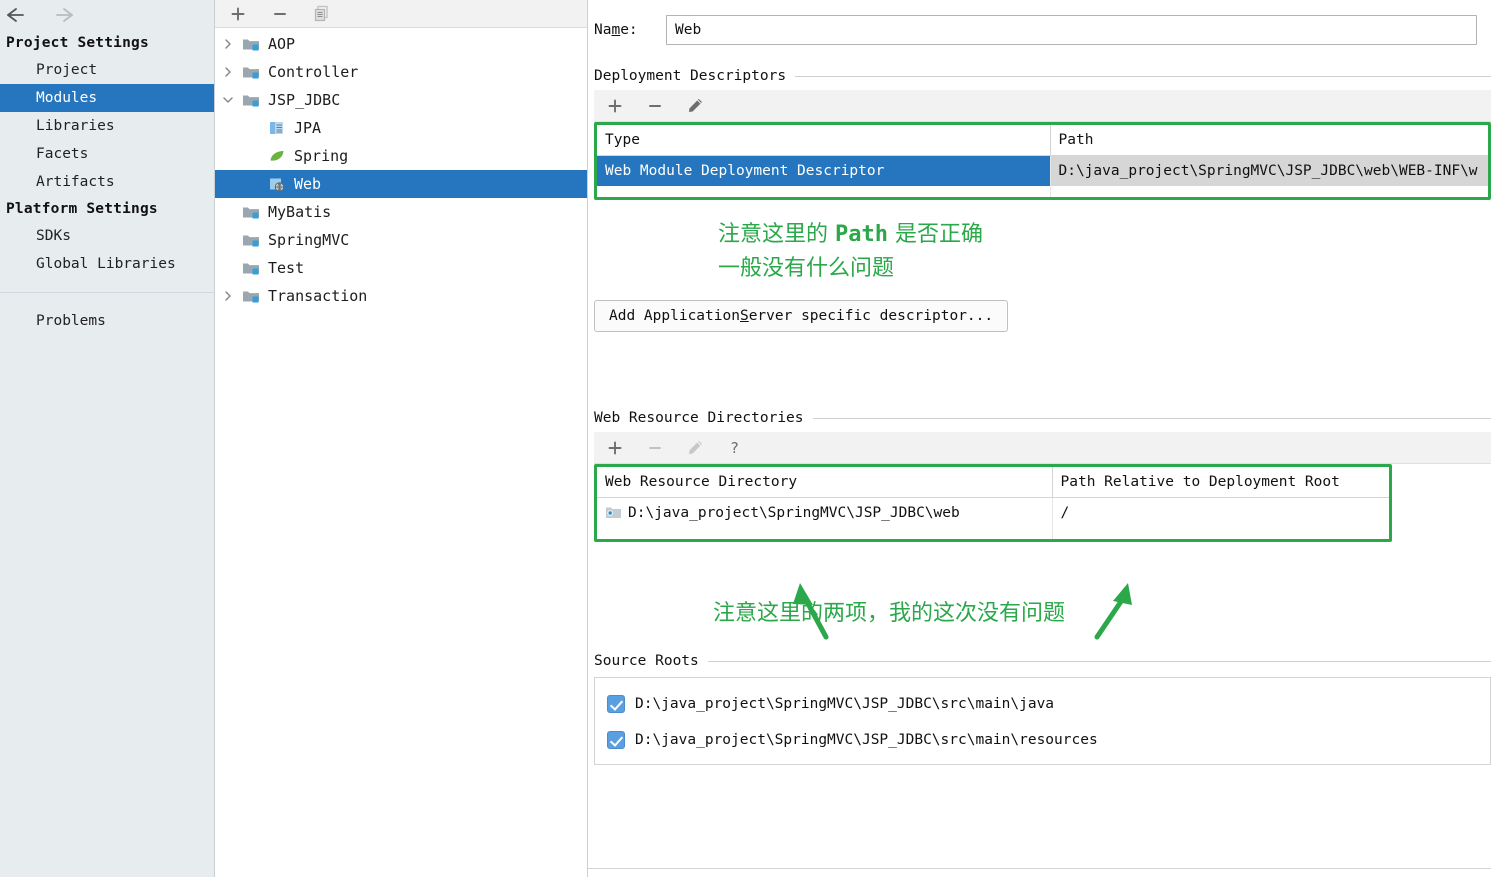 The height and width of the screenshot is (877, 1491). What do you see at coordinates (277, 156) in the screenshot?
I see `spring-facet-icon` at bounding box center [277, 156].